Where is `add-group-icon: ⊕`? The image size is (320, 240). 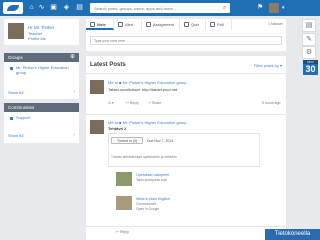 add-group-icon: ⊕ is located at coordinates (72, 57).